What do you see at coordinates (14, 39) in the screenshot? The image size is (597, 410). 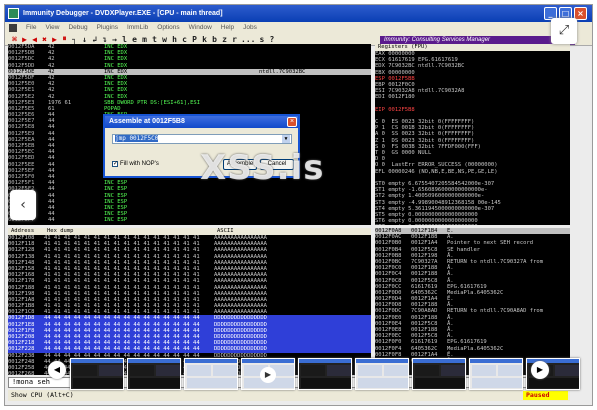 I see `toolbar-button-0: ⌘` at bounding box center [14, 39].